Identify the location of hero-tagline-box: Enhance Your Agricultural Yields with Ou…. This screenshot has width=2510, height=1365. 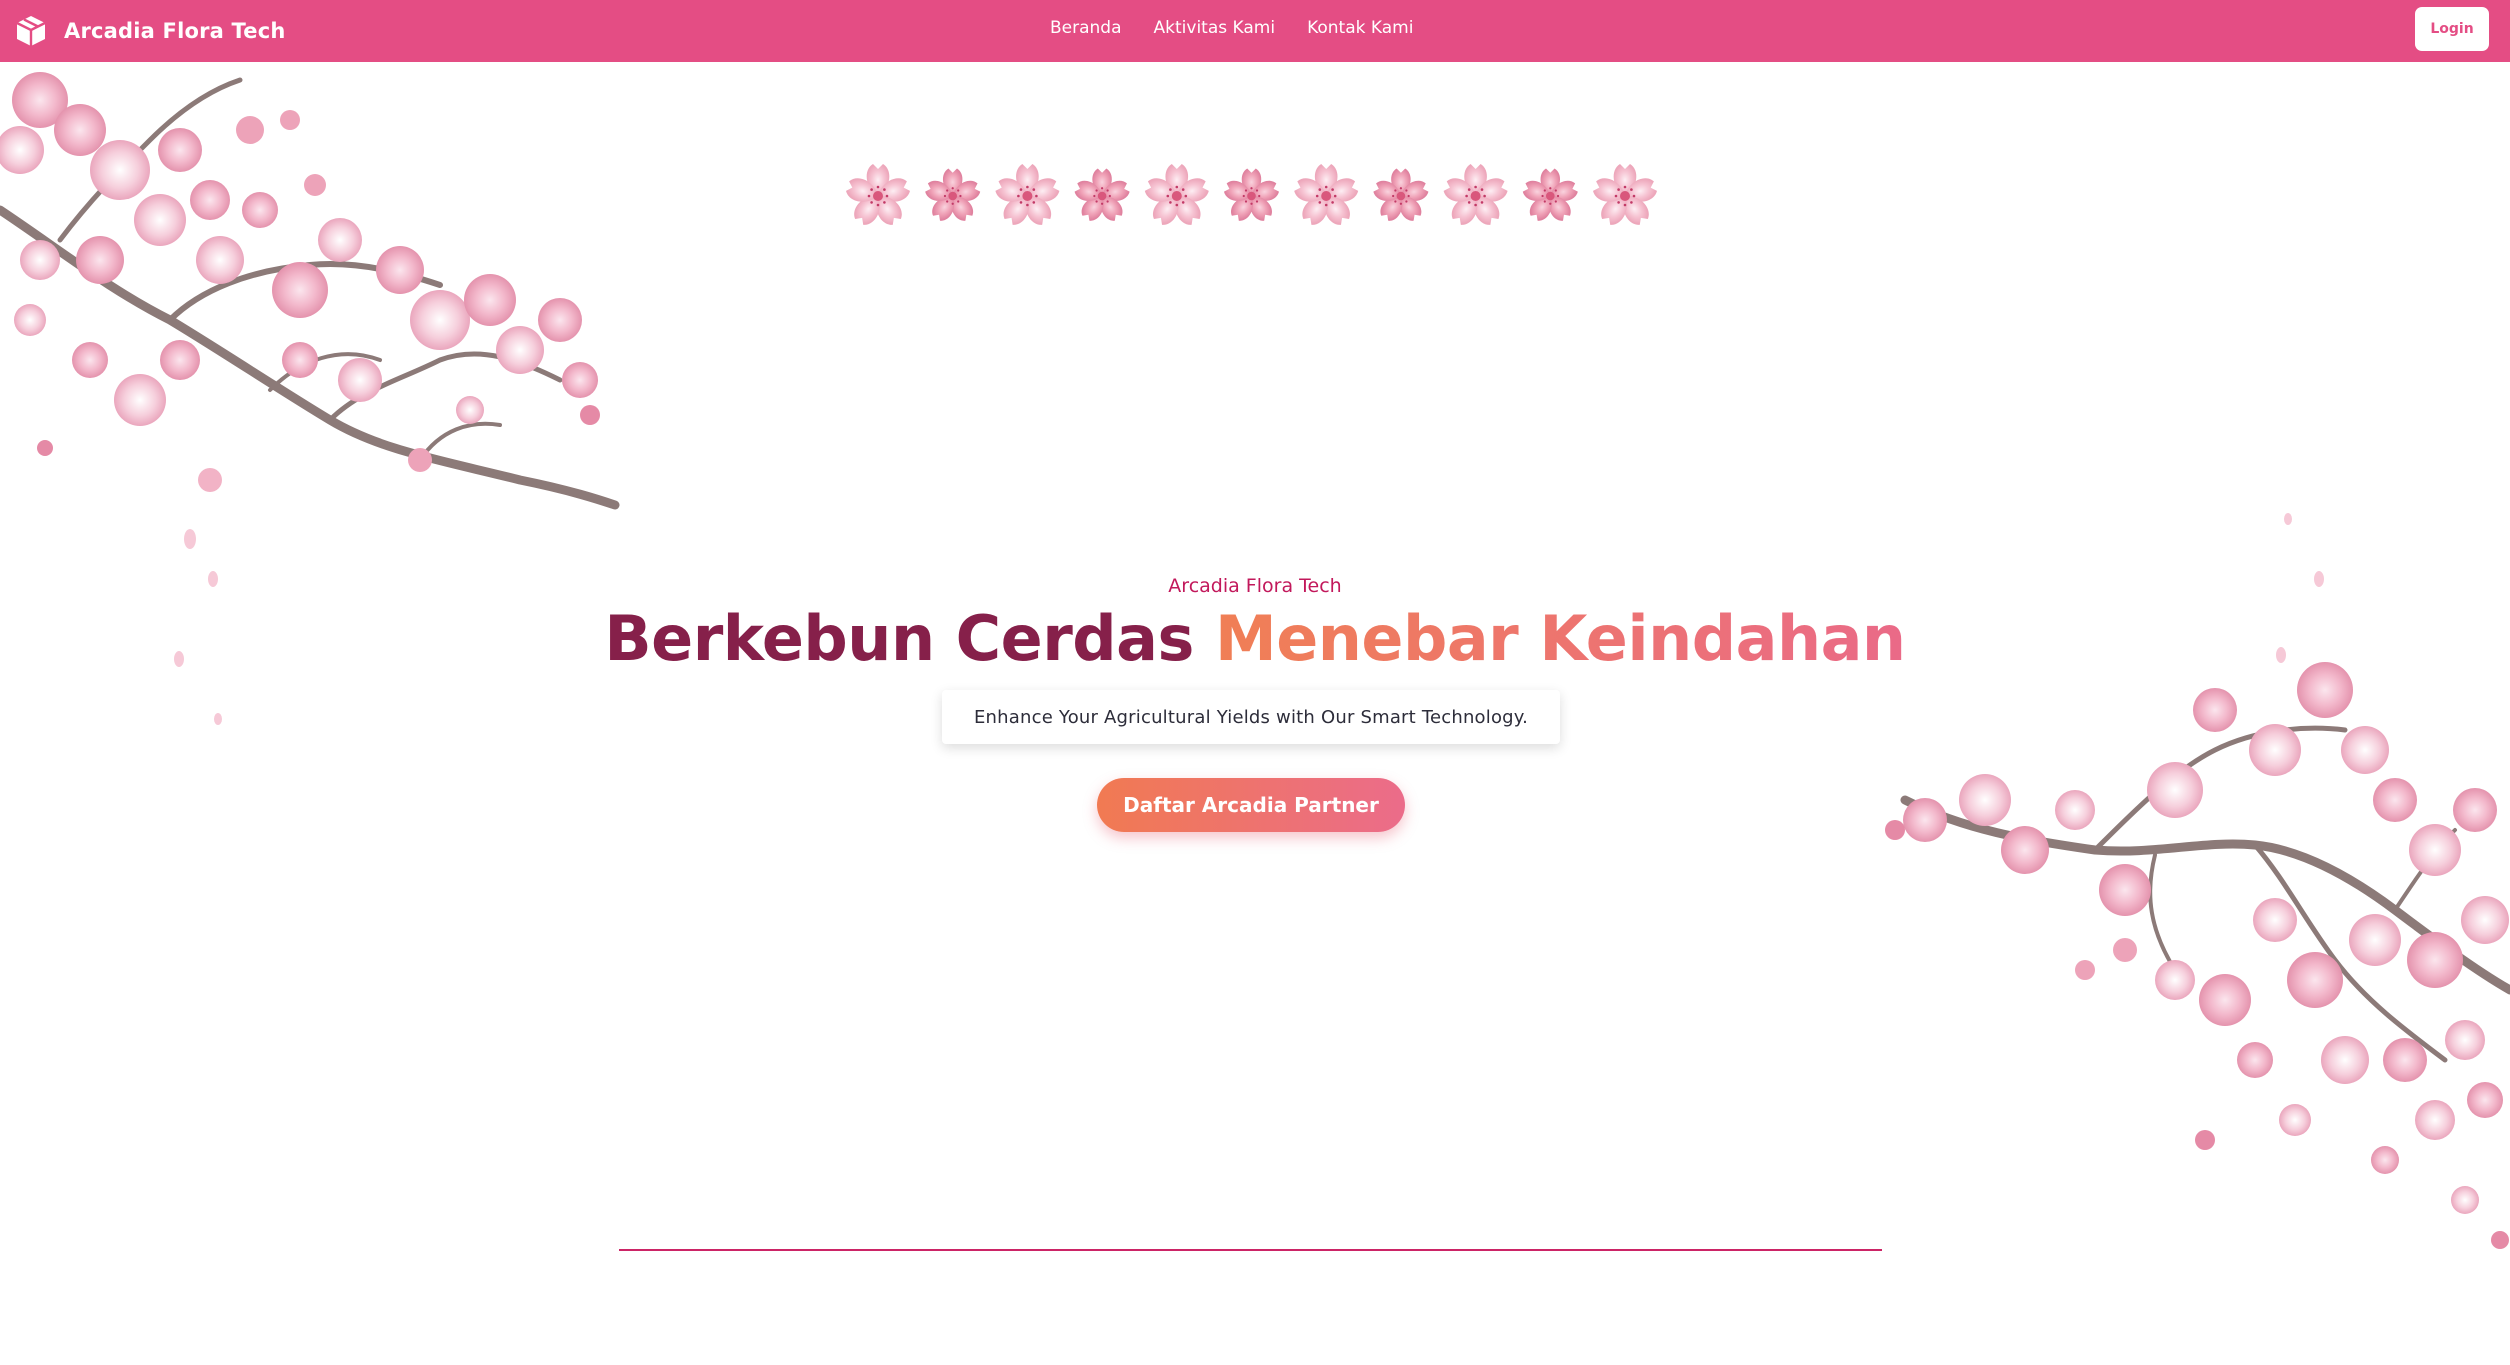
(1251, 717).